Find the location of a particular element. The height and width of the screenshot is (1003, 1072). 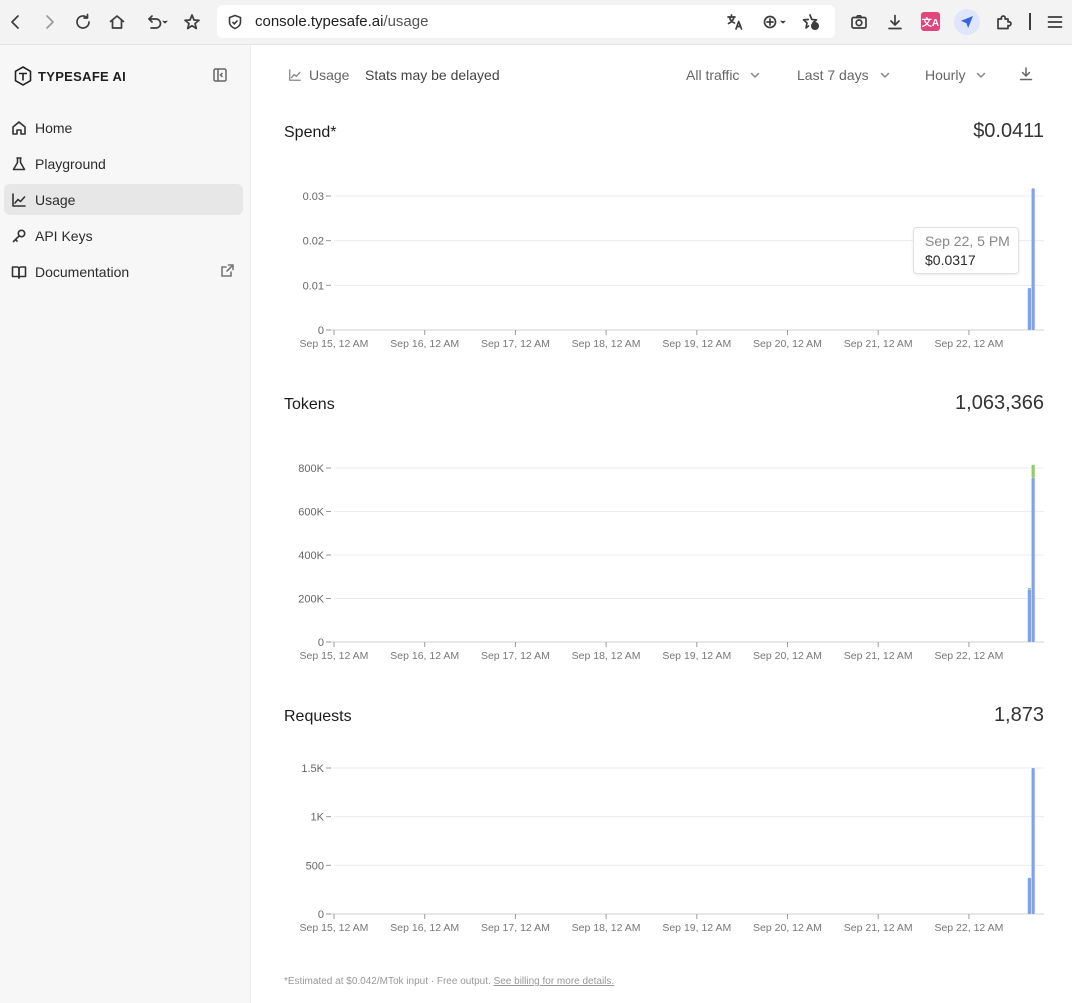

sidebar-item-usage: Usage is located at coordinates (123, 199).